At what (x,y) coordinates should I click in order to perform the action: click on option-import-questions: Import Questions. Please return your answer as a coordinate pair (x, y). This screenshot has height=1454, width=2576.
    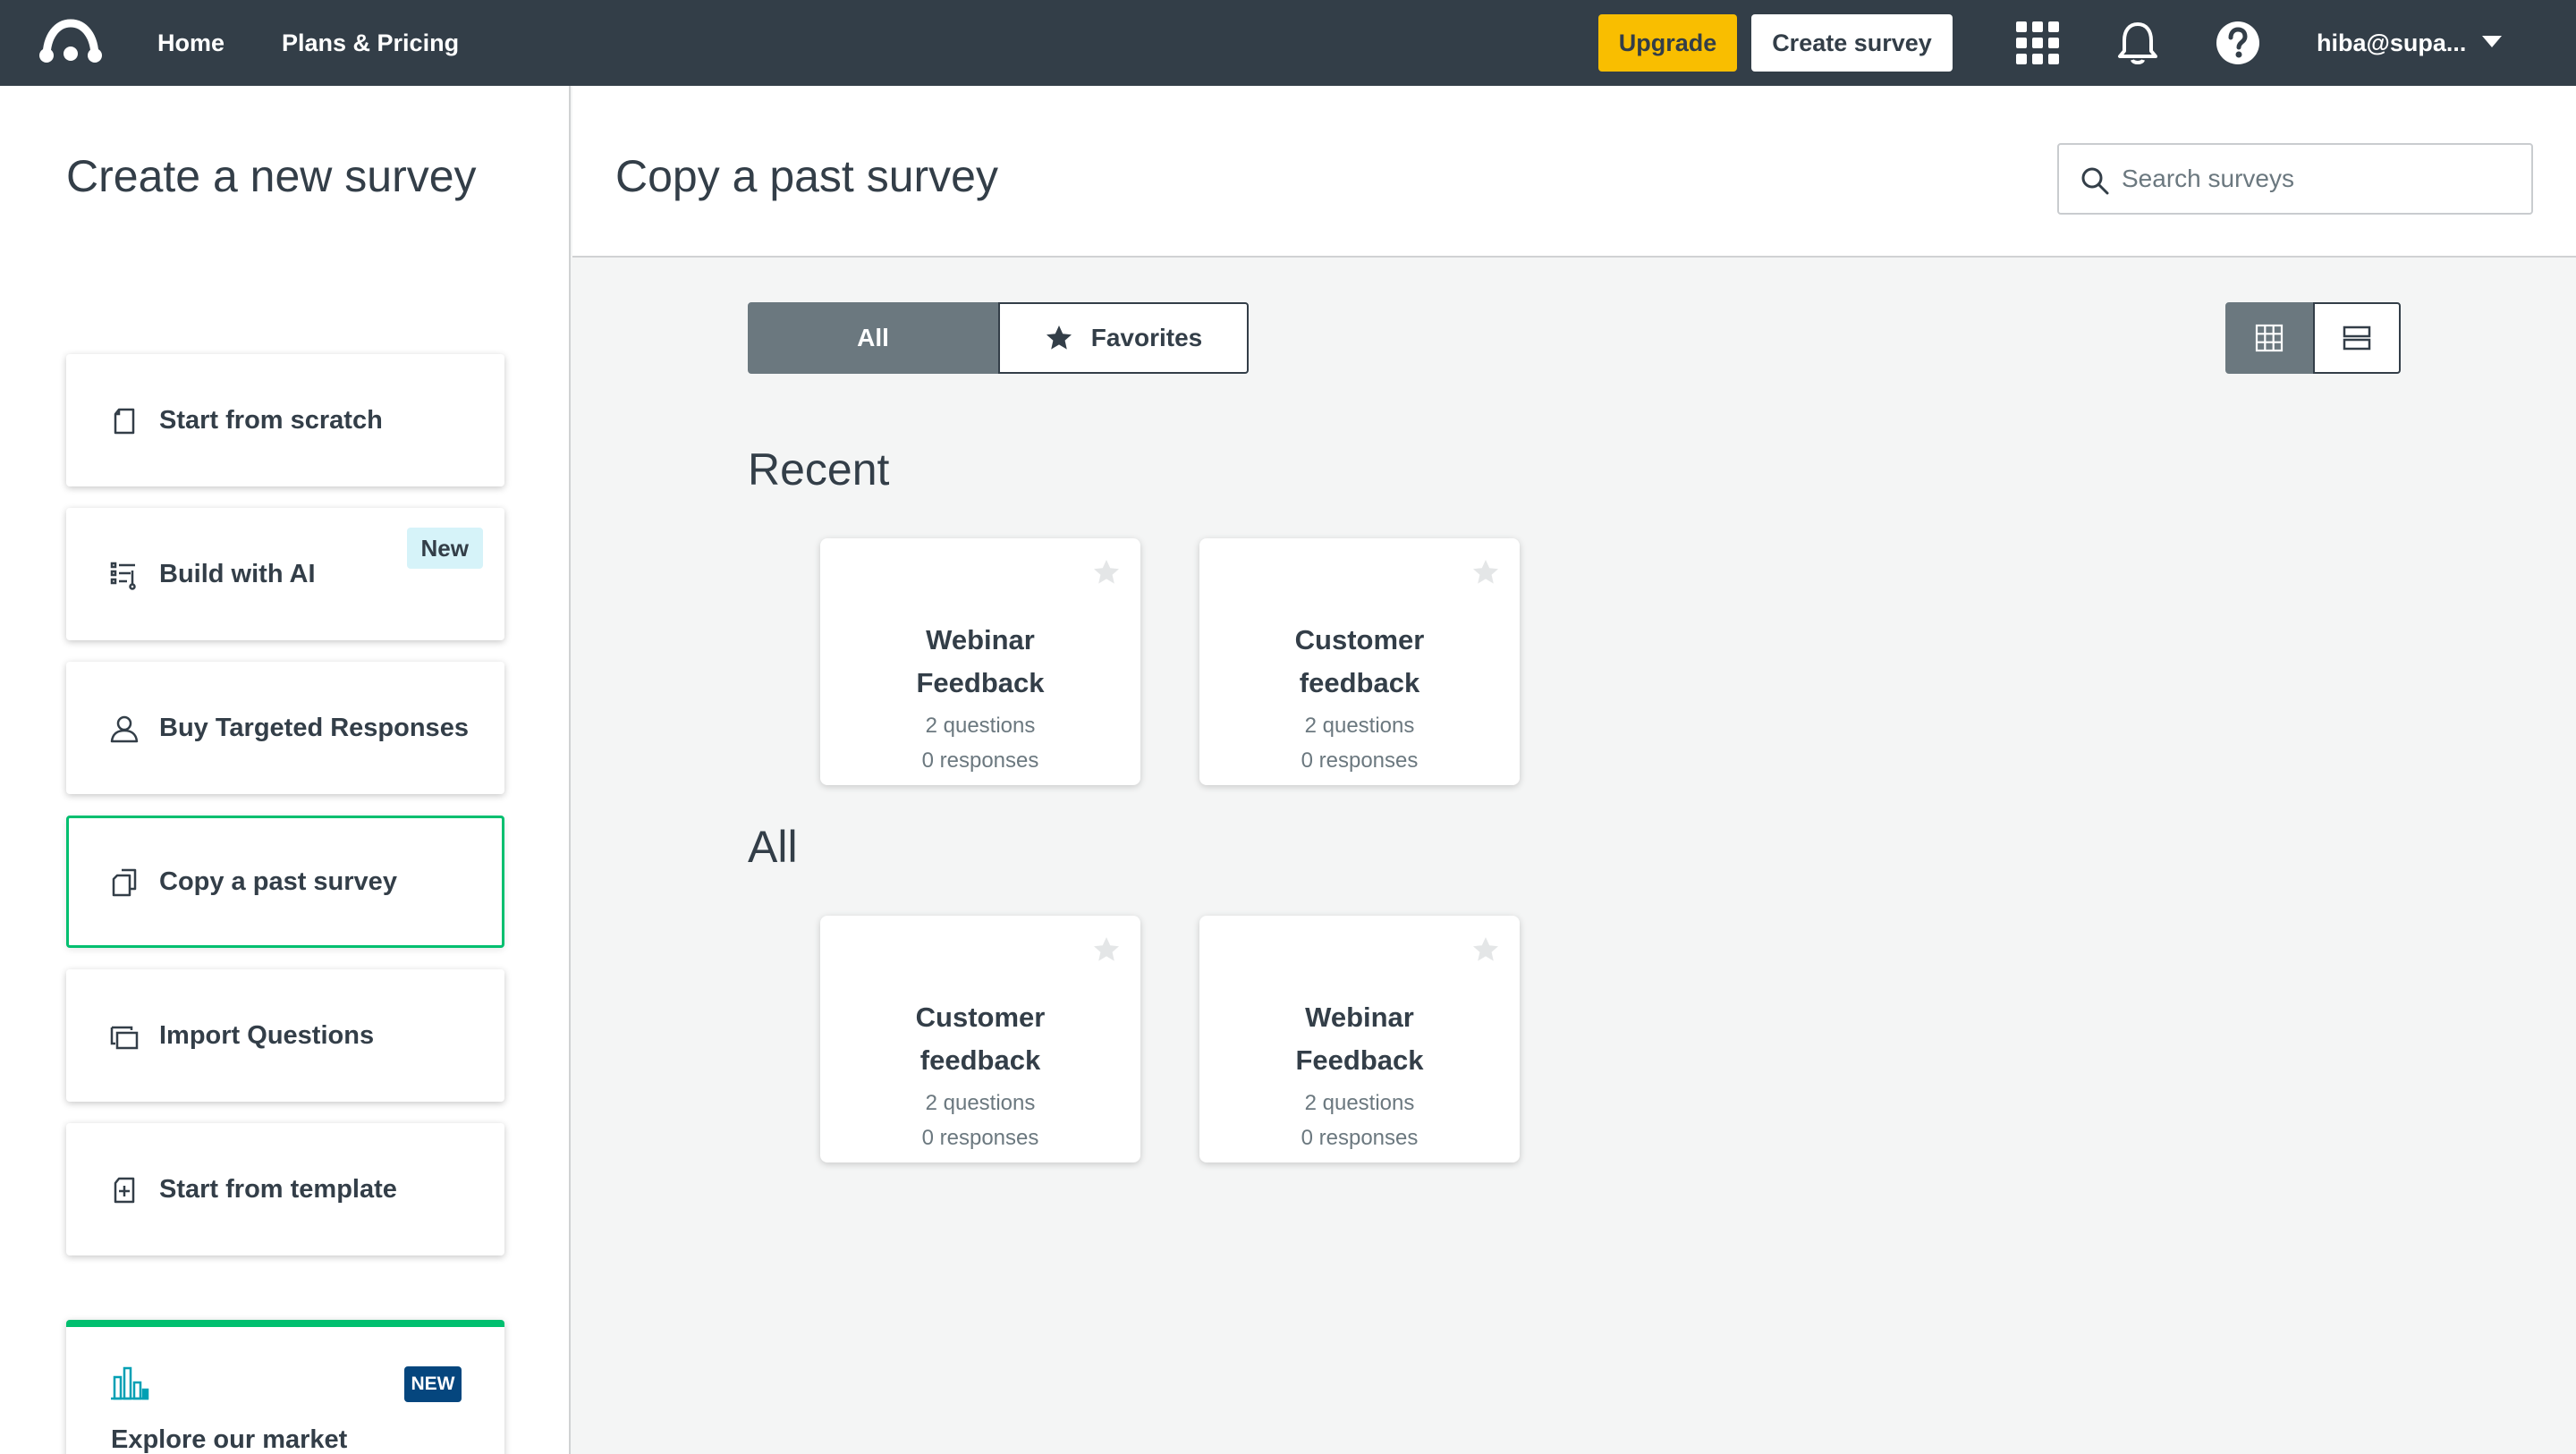
    Looking at the image, I should click on (285, 1035).